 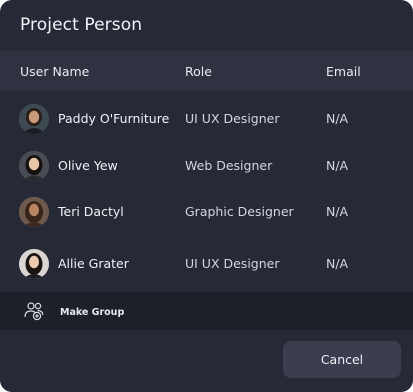 What do you see at coordinates (93, 263) in the screenshot?
I see `user-name: Allie Grater` at bounding box center [93, 263].